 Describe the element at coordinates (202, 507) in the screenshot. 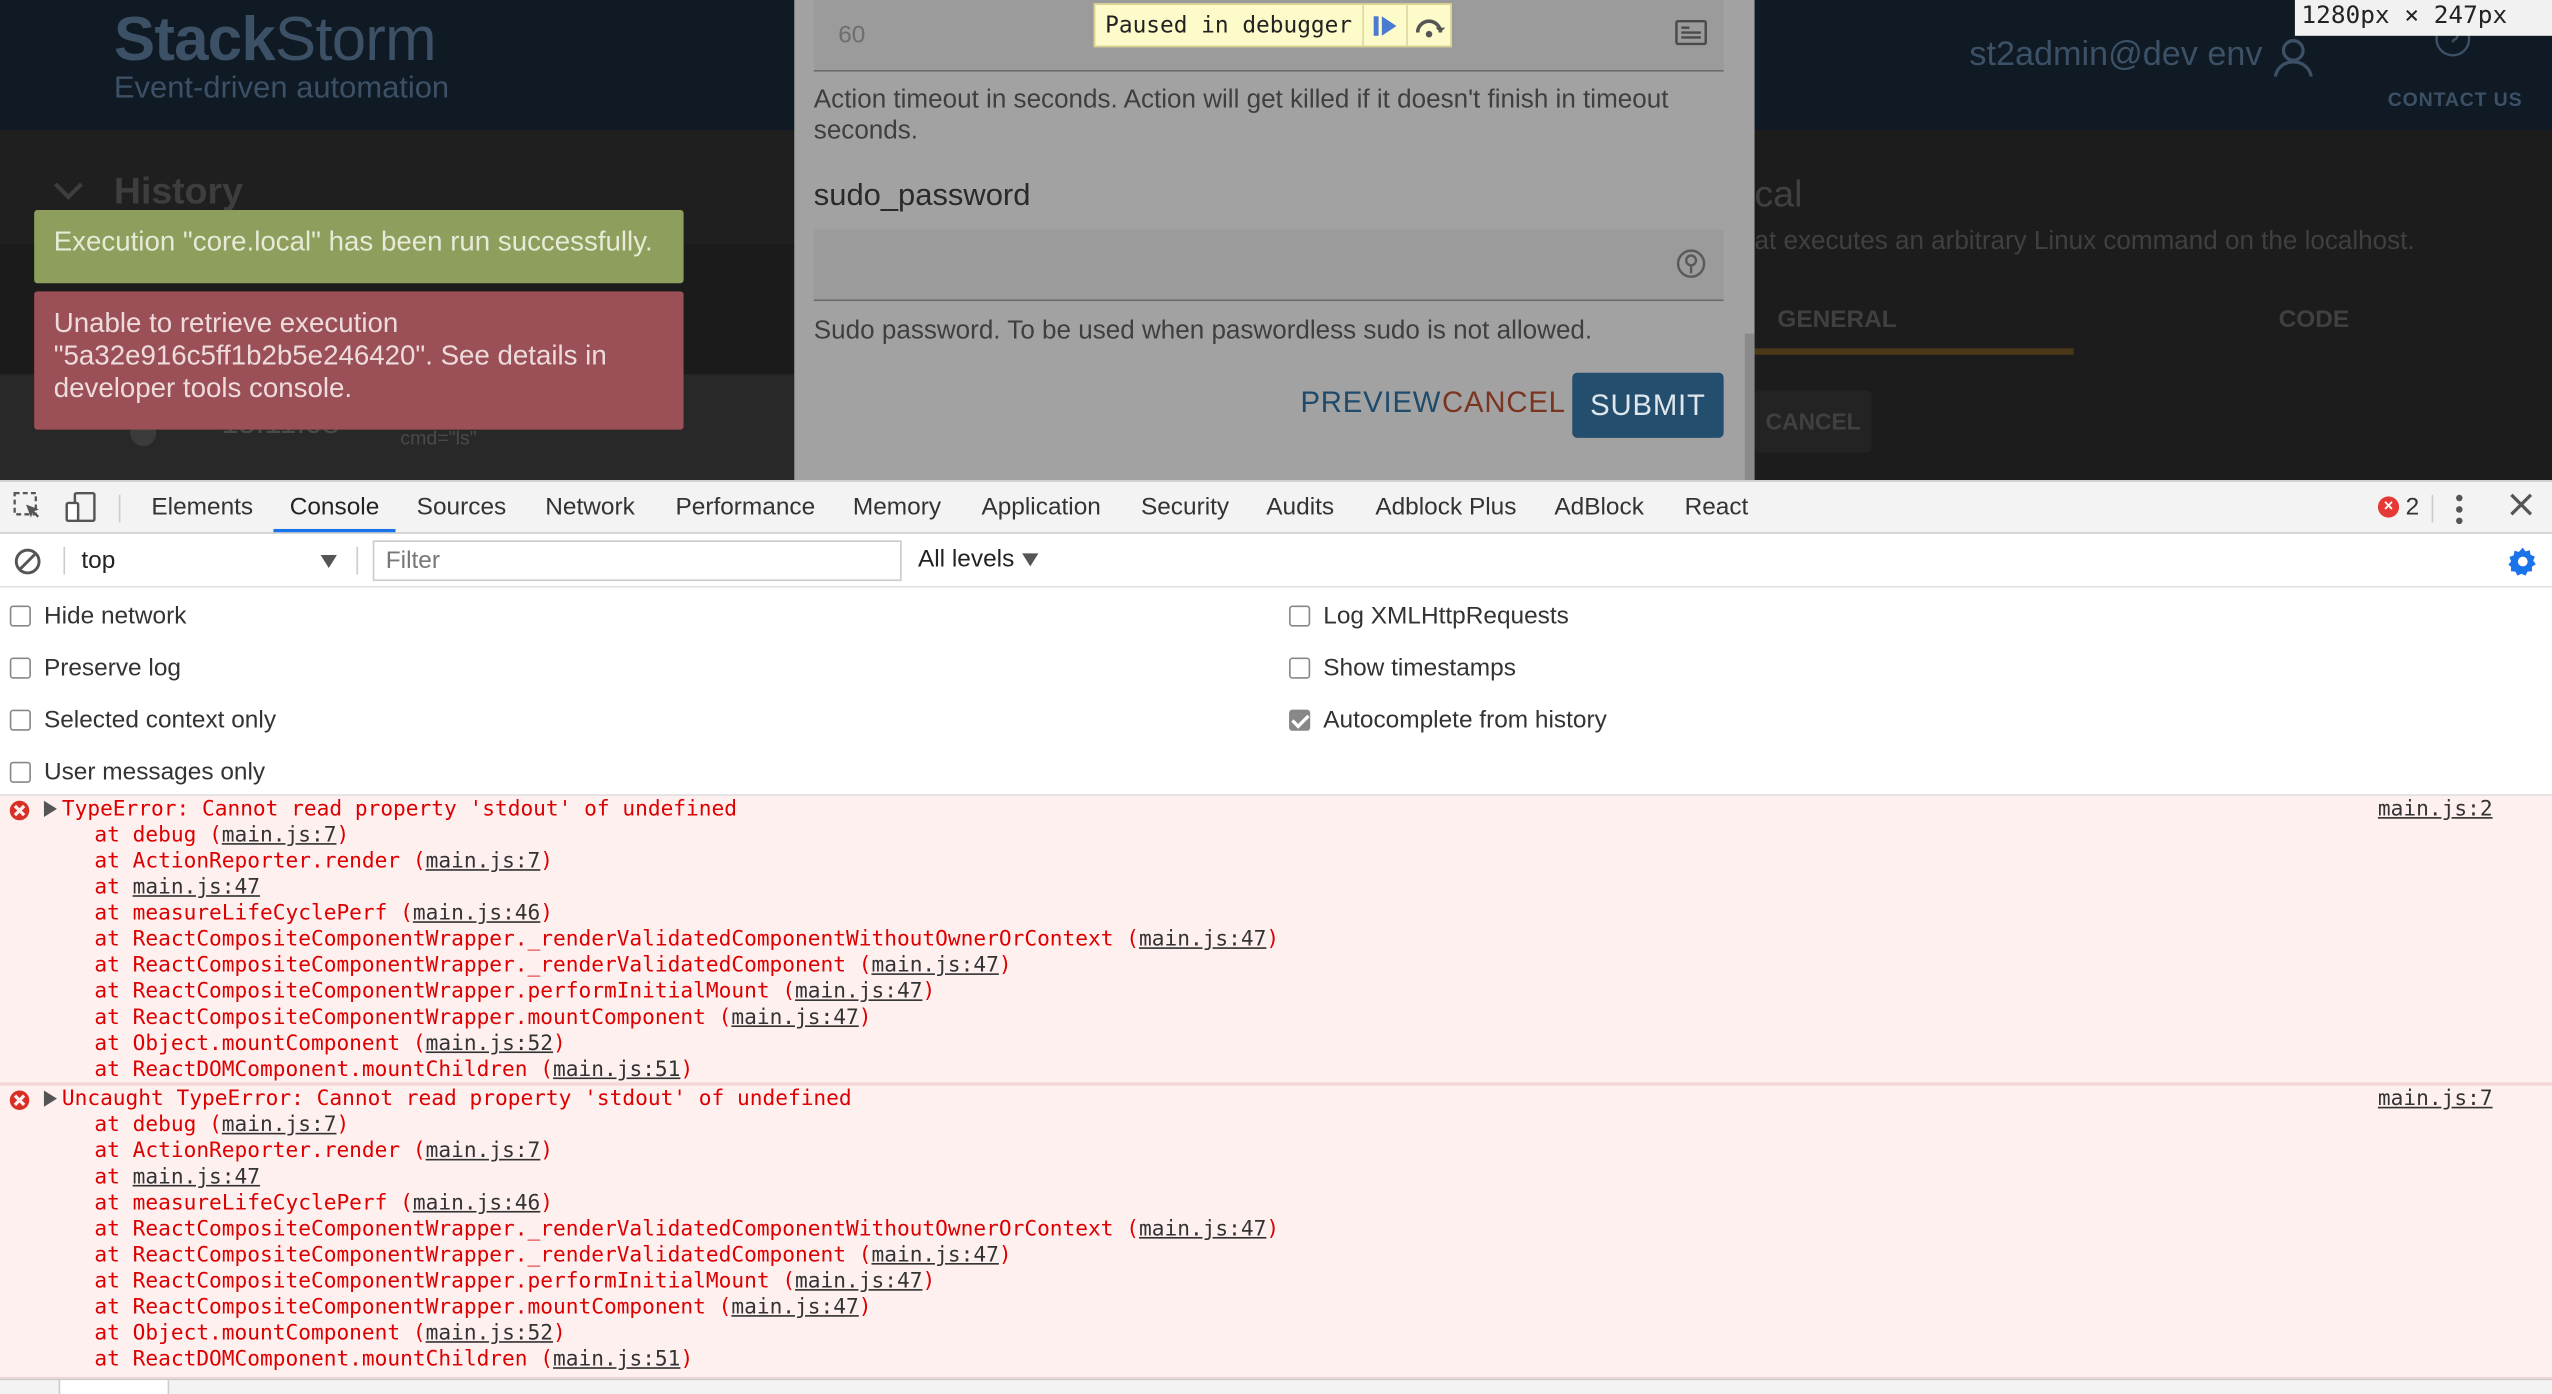

I see `tab-elements: Elements` at that location.